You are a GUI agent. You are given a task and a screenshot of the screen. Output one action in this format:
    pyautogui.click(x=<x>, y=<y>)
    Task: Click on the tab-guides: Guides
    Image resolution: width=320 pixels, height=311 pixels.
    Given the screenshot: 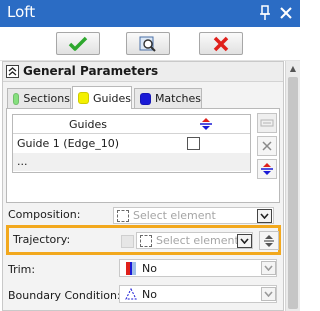 What is the action you would take?
    pyautogui.click(x=102, y=97)
    